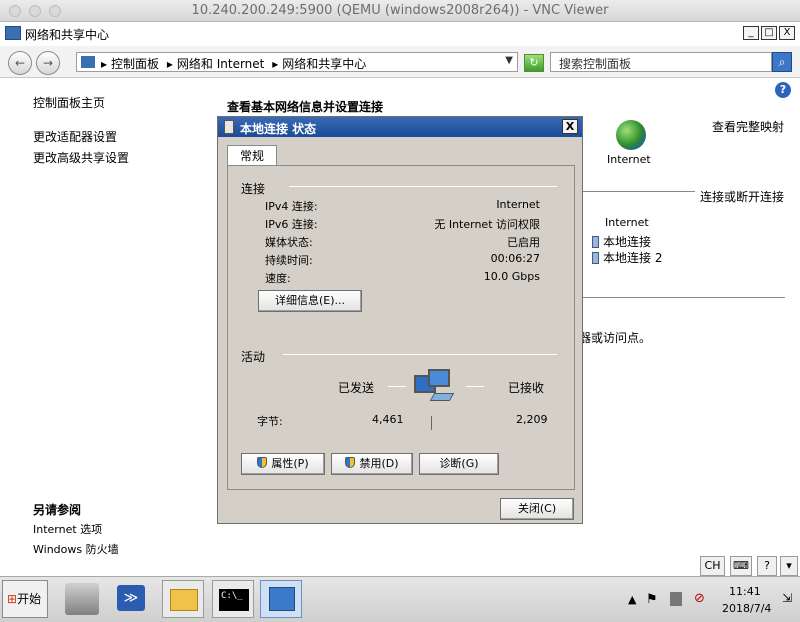 This screenshot has width=800, height=622. What do you see at coordinates (632, 258) in the screenshot?
I see `local-connection-2-link: 本地连接 2` at bounding box center [632, 258].